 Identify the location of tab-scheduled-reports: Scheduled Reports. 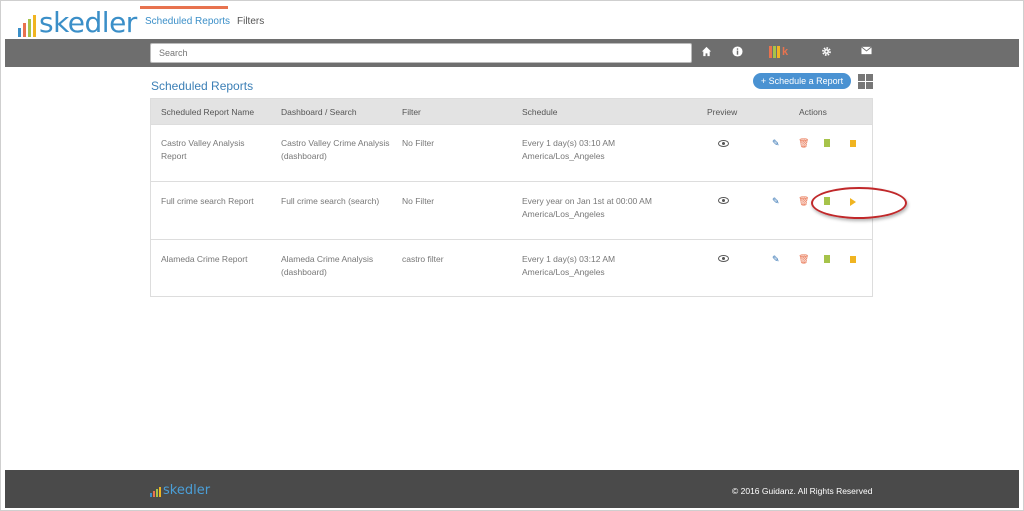
(187, 21).